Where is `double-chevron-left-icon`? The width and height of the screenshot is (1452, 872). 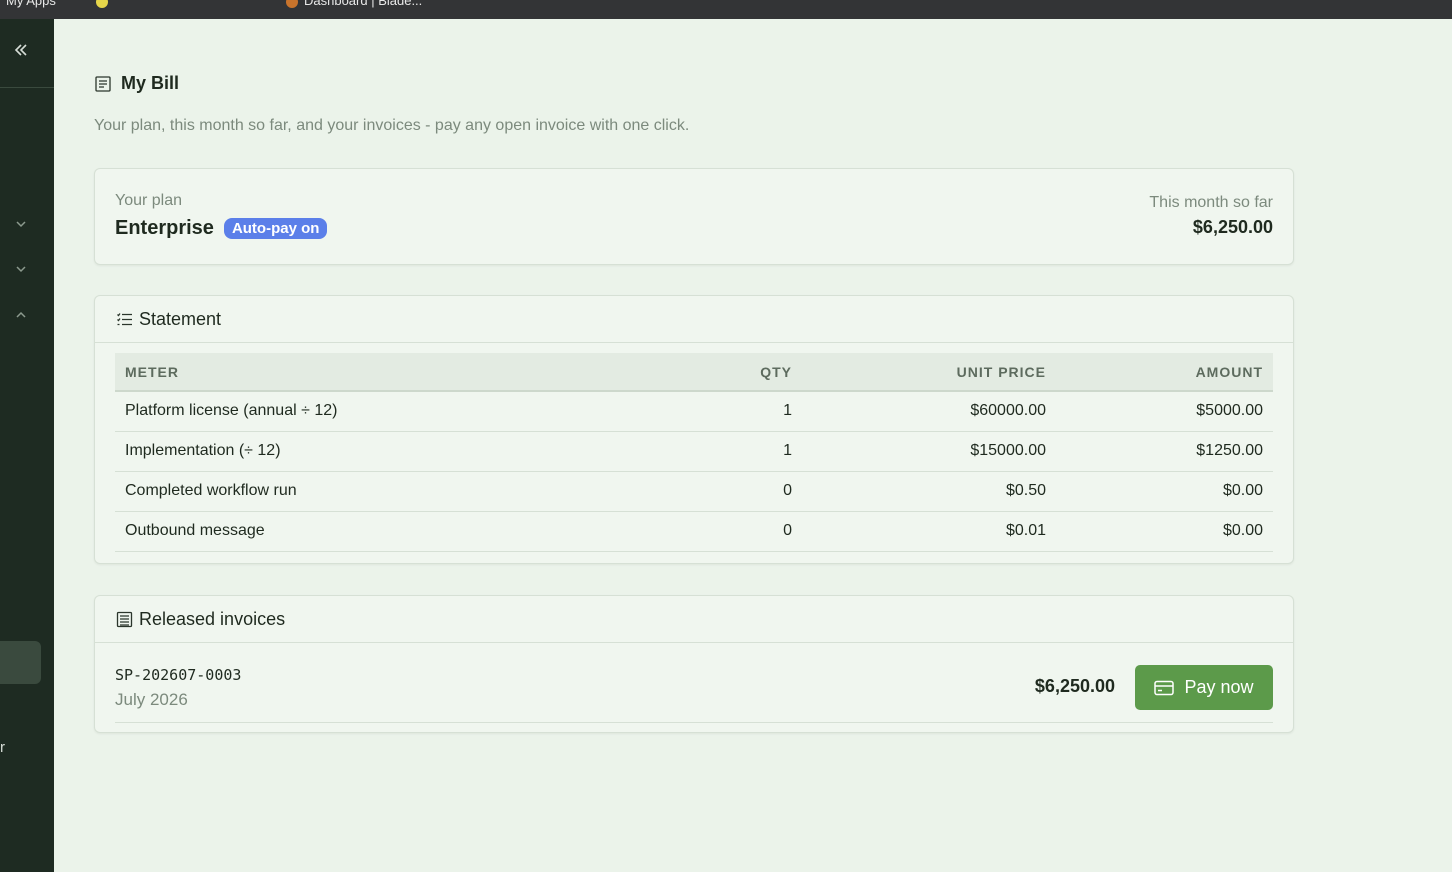 double-chevron-left-icon is located at coordinates (20, 50).